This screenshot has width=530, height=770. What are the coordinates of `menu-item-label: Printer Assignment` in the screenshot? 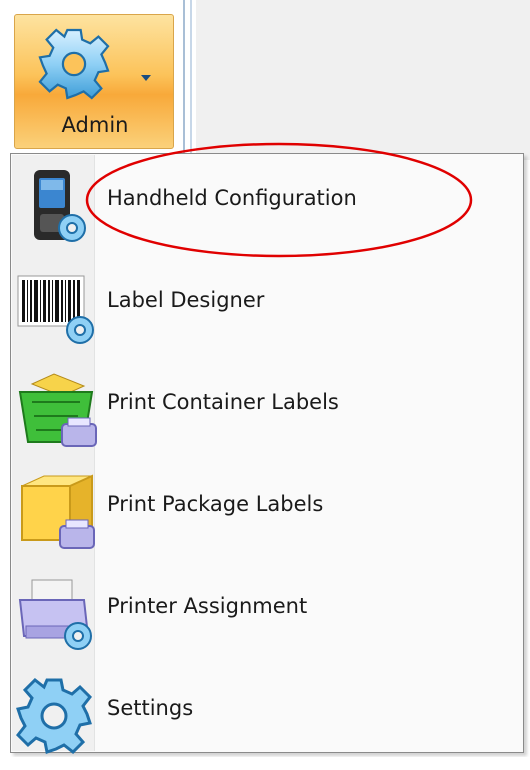 It's located at (207, 606).